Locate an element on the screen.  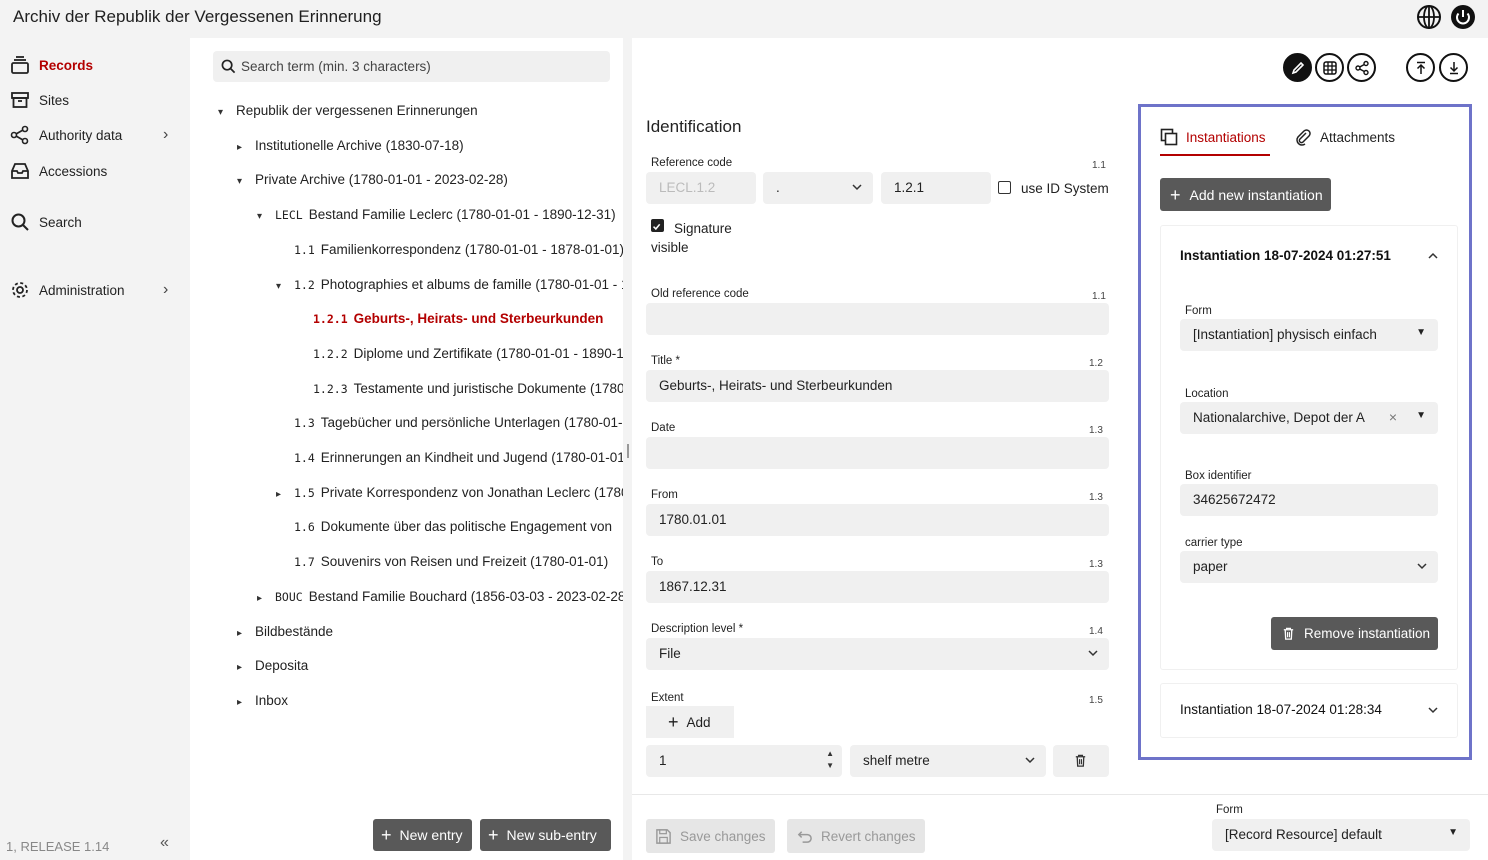
sidebar-item-records: Records is located at coordinates (51, 65).